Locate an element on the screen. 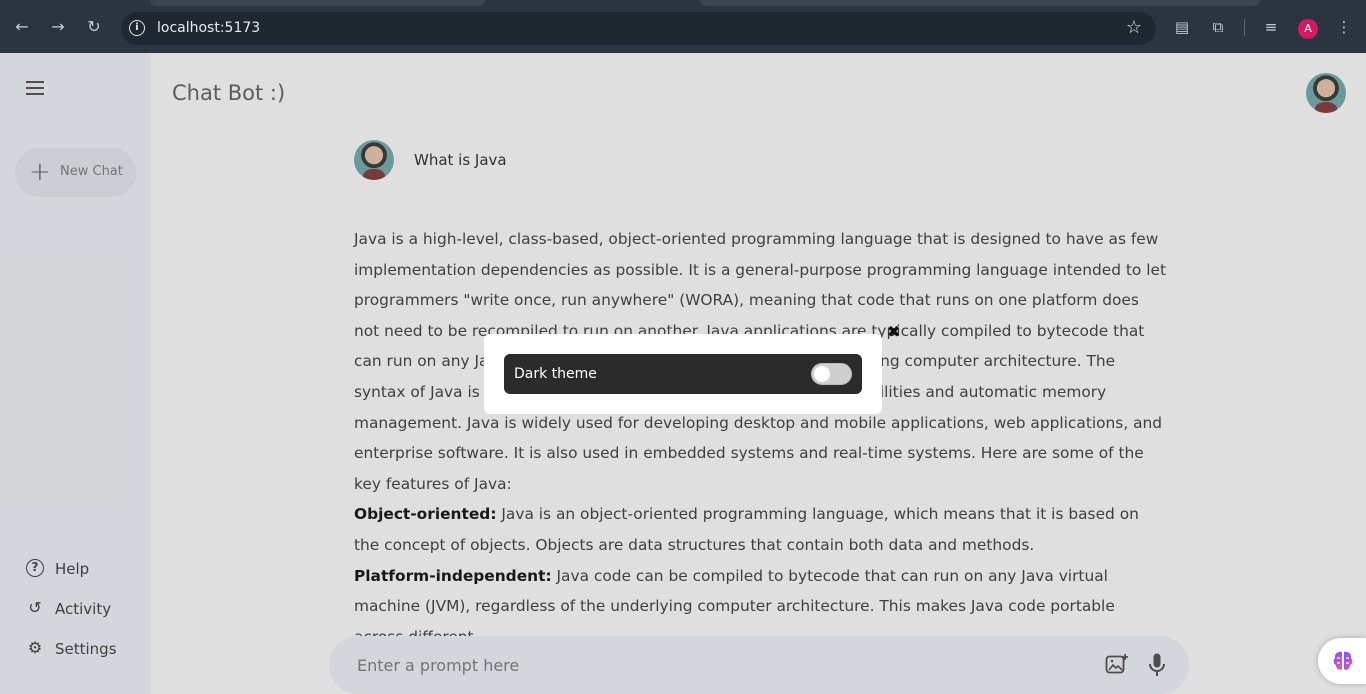 The image size is (1366, 694). close-icon: ✖ is located at coordinates (893, 332).